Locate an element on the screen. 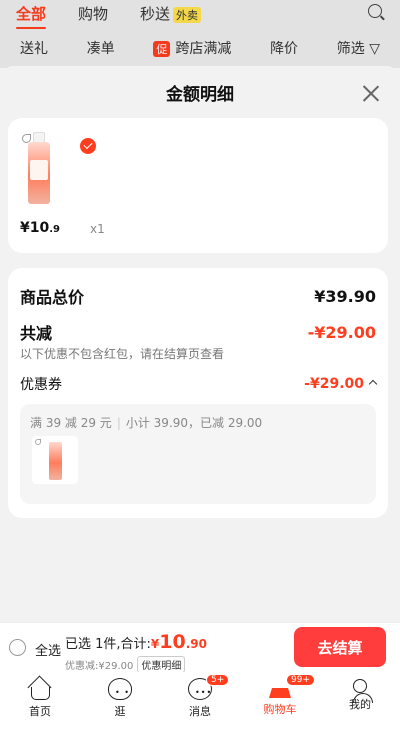  coupon-subtotal: 小计 39.90，已减 29.00 is located at coordinates (194, 423).